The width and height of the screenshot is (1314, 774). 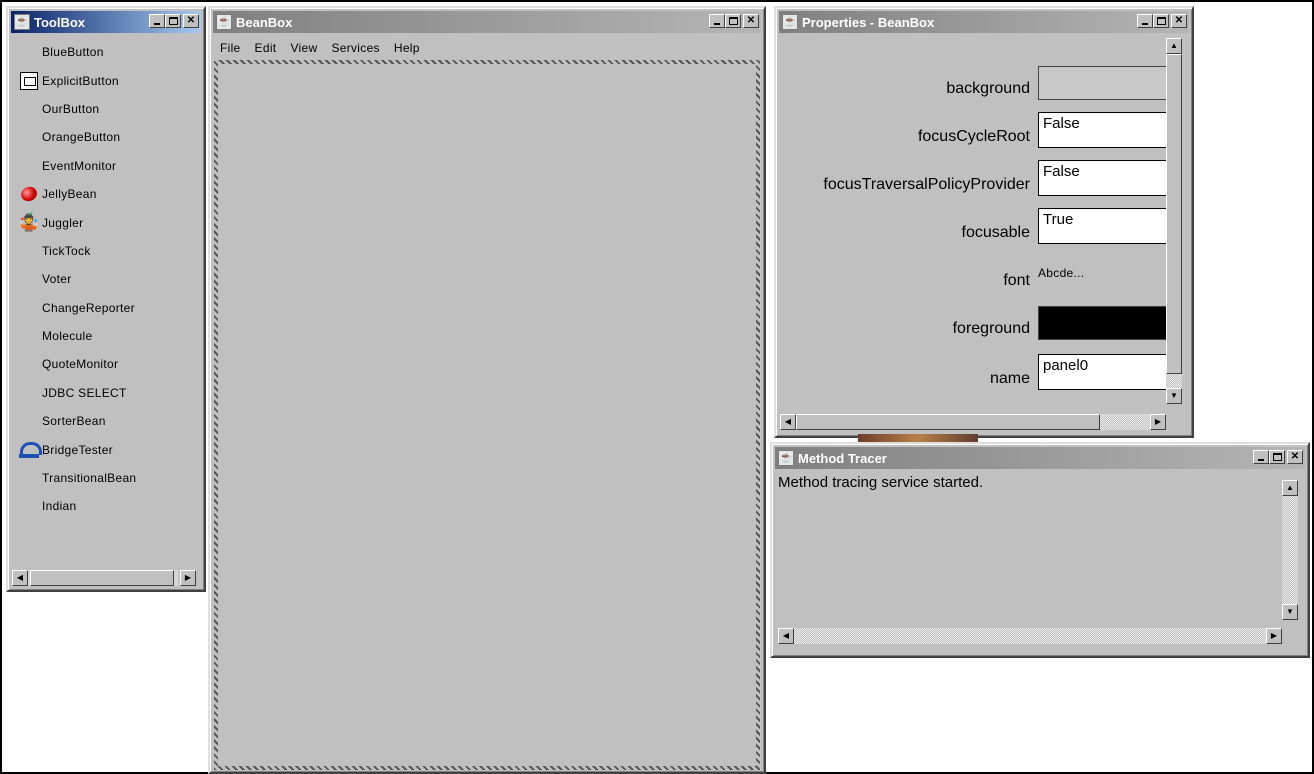 I want to click on properties-hscroll-thumb, so click(x=948, y=422).